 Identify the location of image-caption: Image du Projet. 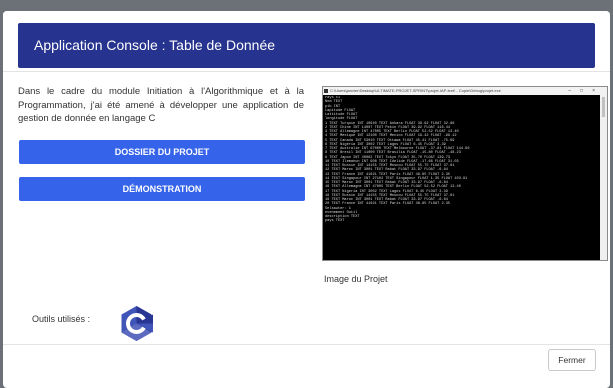
(356, 279).